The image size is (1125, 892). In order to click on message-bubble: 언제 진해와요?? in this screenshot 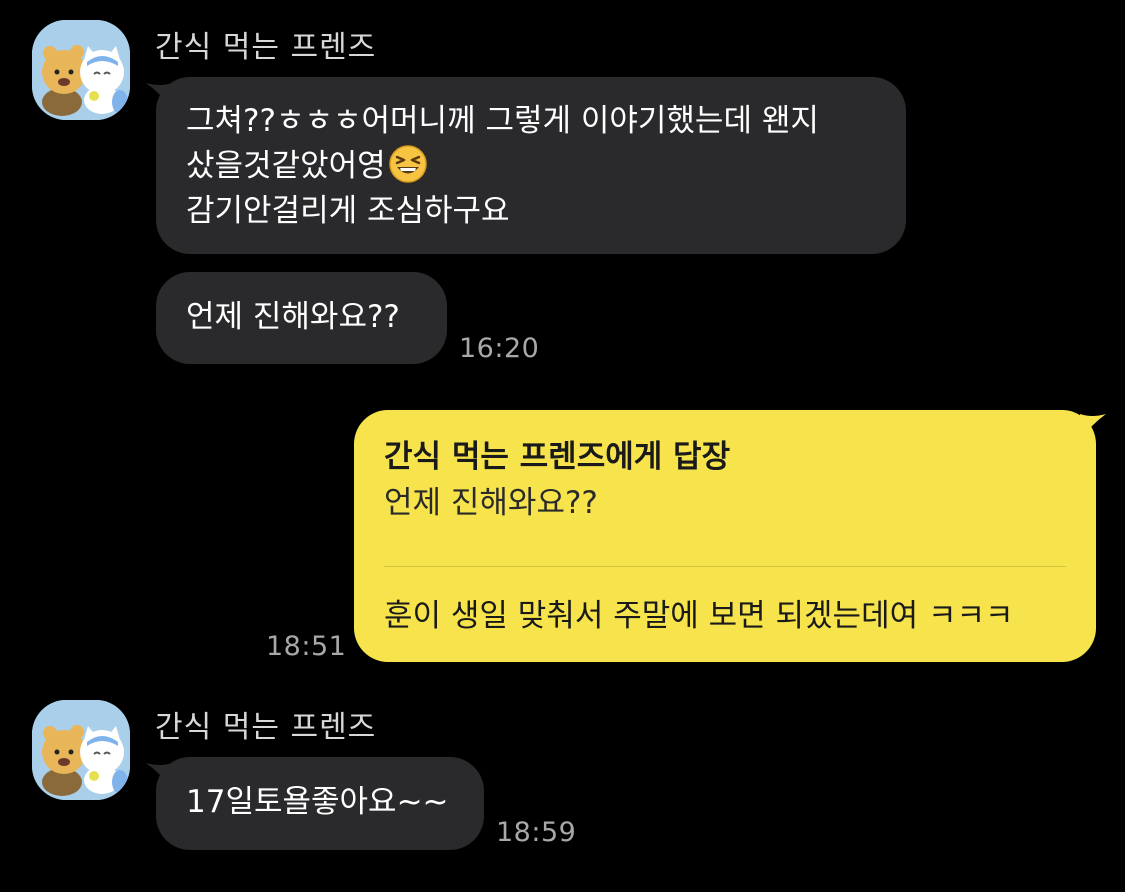, I will do `click(301, 318)`.